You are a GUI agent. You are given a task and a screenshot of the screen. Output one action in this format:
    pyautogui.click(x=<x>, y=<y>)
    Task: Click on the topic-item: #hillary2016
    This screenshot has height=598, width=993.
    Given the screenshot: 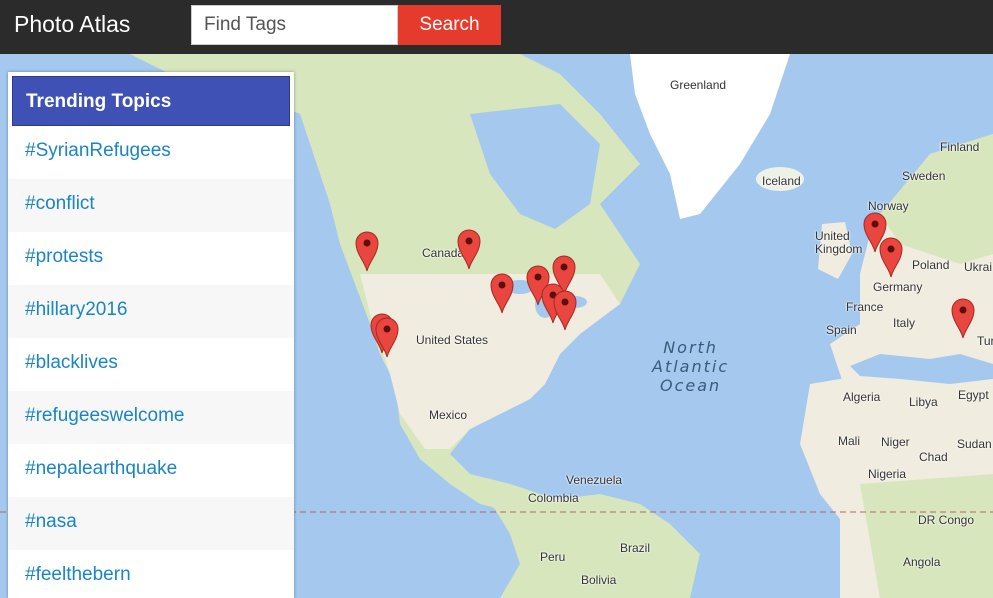 What is the action you would take?
    pyautogui.click(x=151, y=311)
    